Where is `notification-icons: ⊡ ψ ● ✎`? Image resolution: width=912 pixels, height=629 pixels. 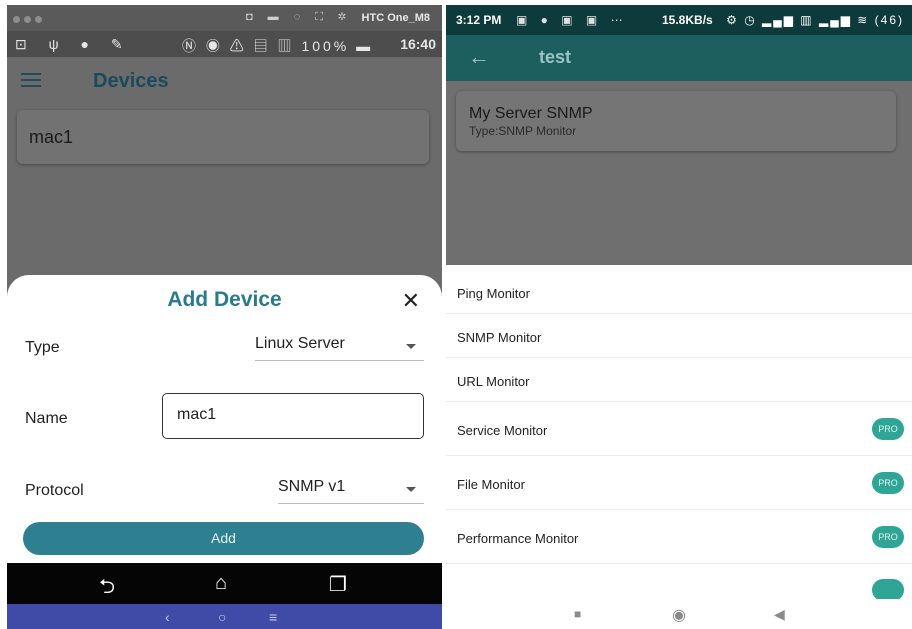
notification-icons: ⊡ ψ ● ✎ is located at coordinates (73, 44).